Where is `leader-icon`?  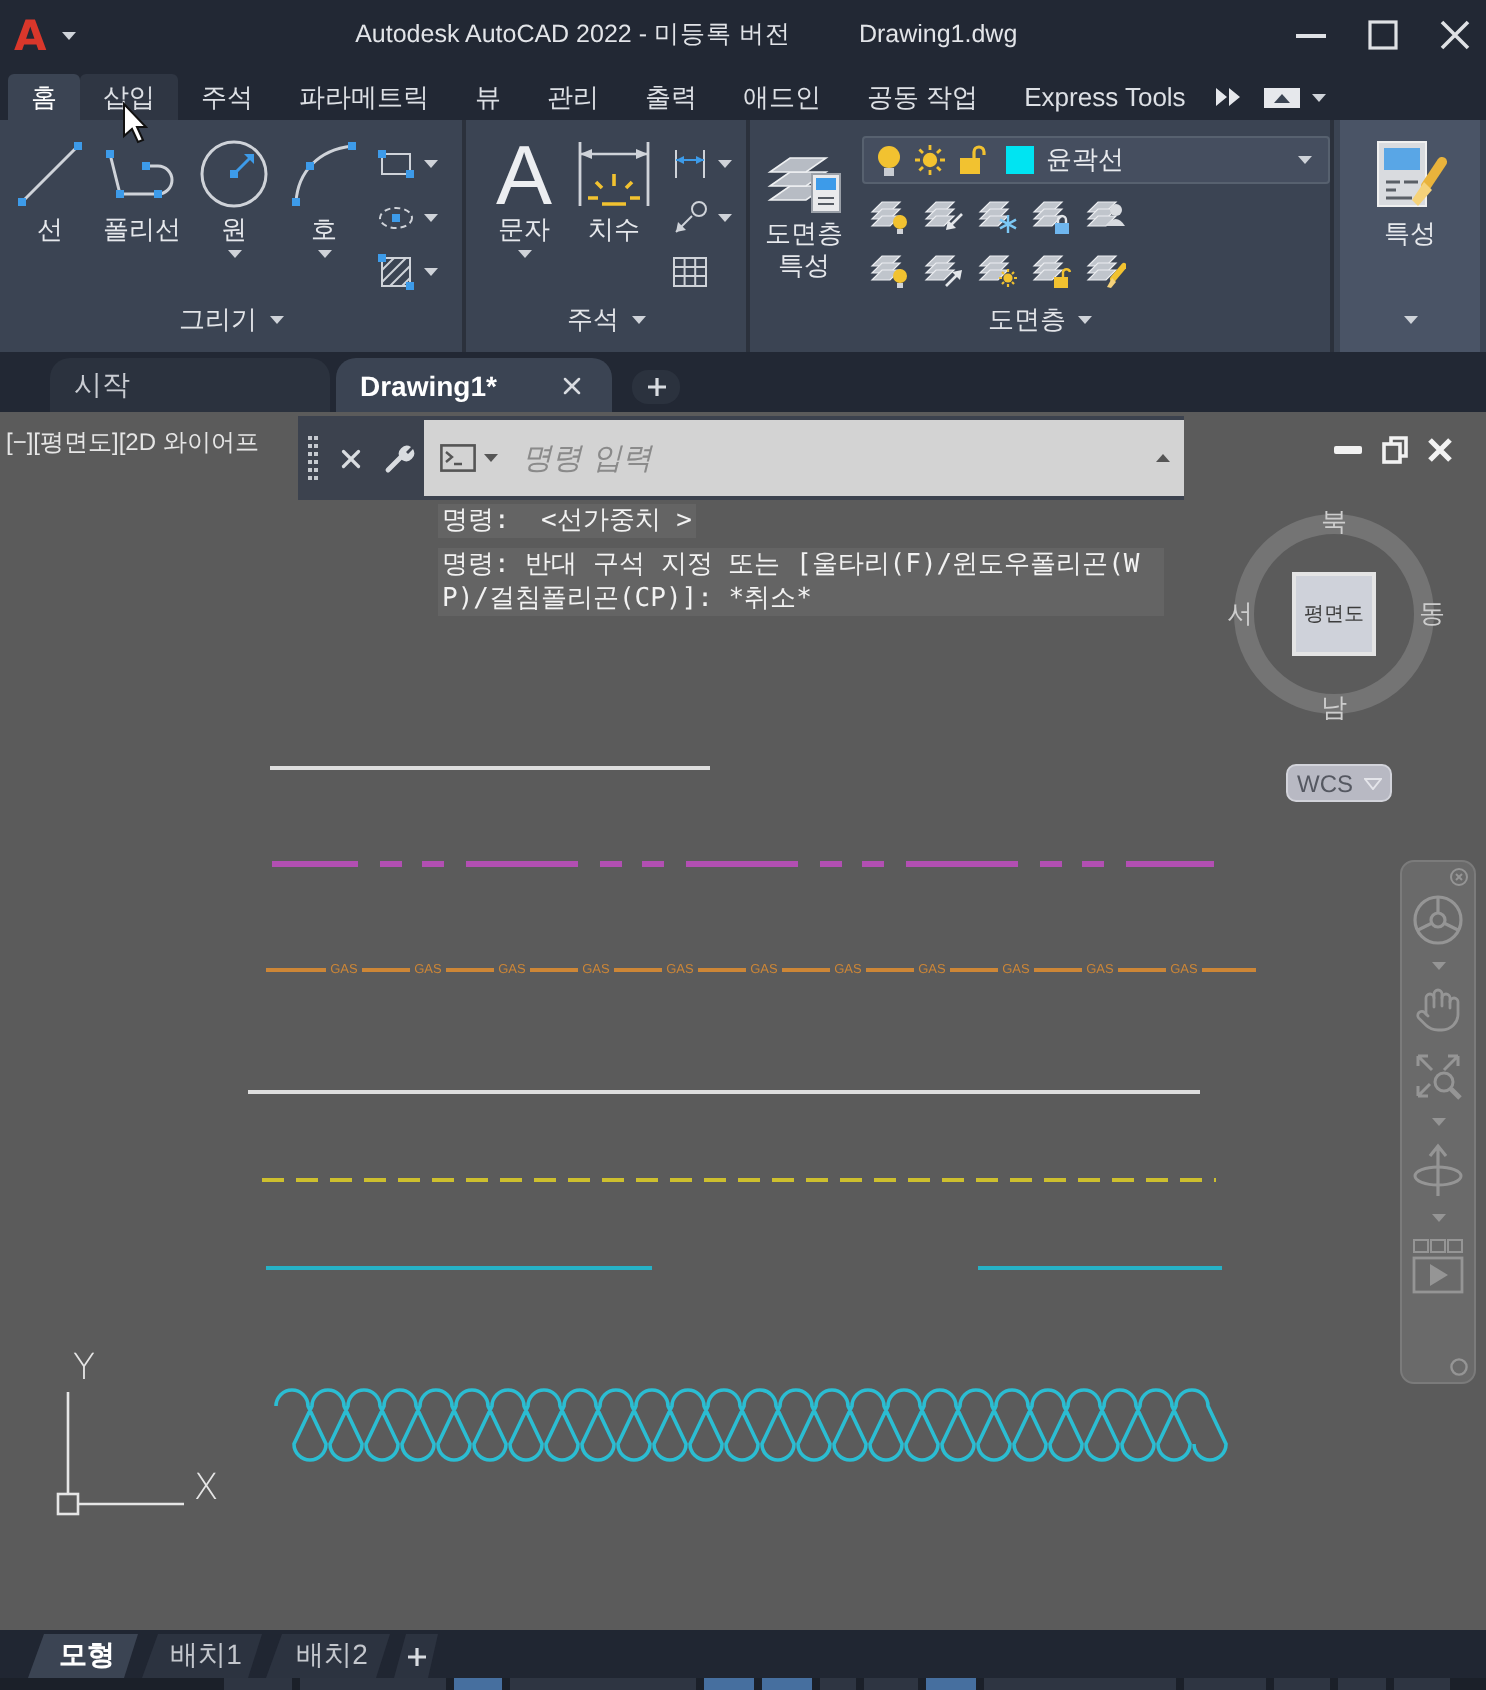 leader-icon is located at coordinates (690, 218).